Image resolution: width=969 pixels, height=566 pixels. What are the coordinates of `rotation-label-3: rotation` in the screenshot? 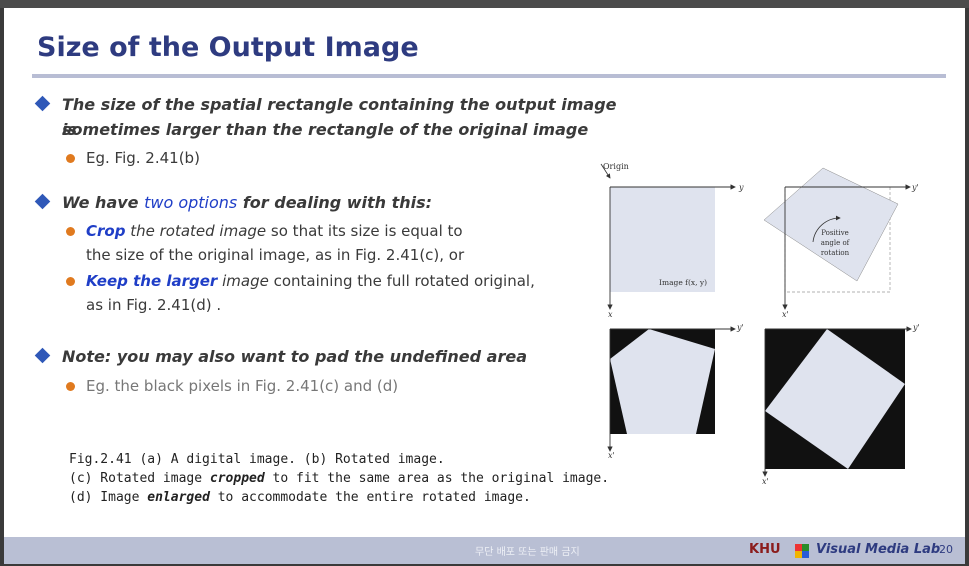 It's located at (835, 253).